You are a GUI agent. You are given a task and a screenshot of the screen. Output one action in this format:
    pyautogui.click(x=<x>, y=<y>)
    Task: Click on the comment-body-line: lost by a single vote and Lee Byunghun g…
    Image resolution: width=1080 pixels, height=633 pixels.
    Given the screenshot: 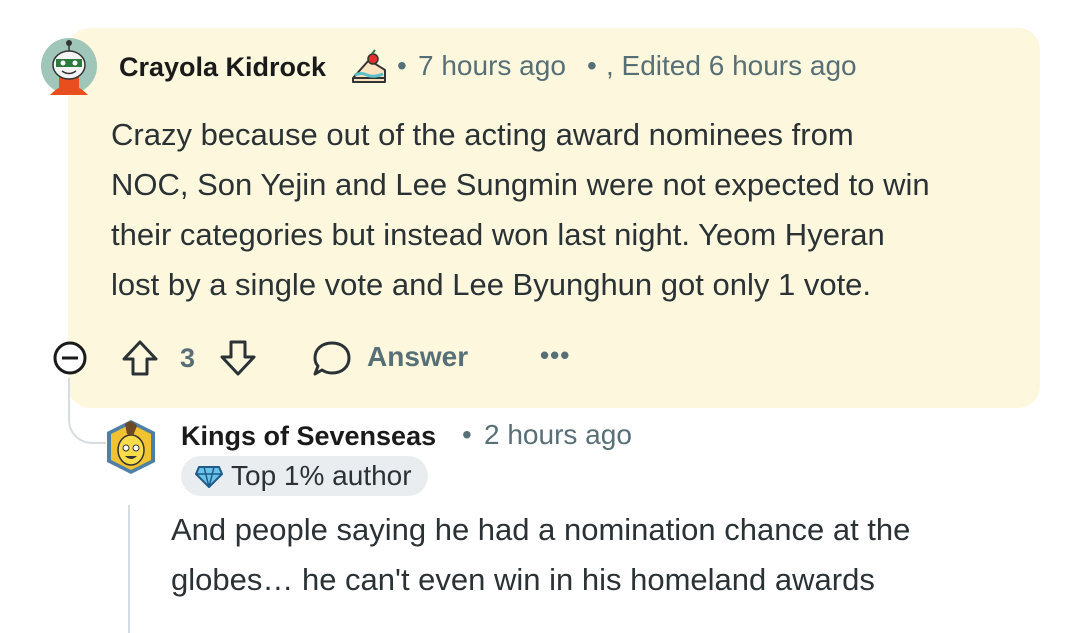 What is the action you would take?
    pyautogui.click(x=491, y=284)
    